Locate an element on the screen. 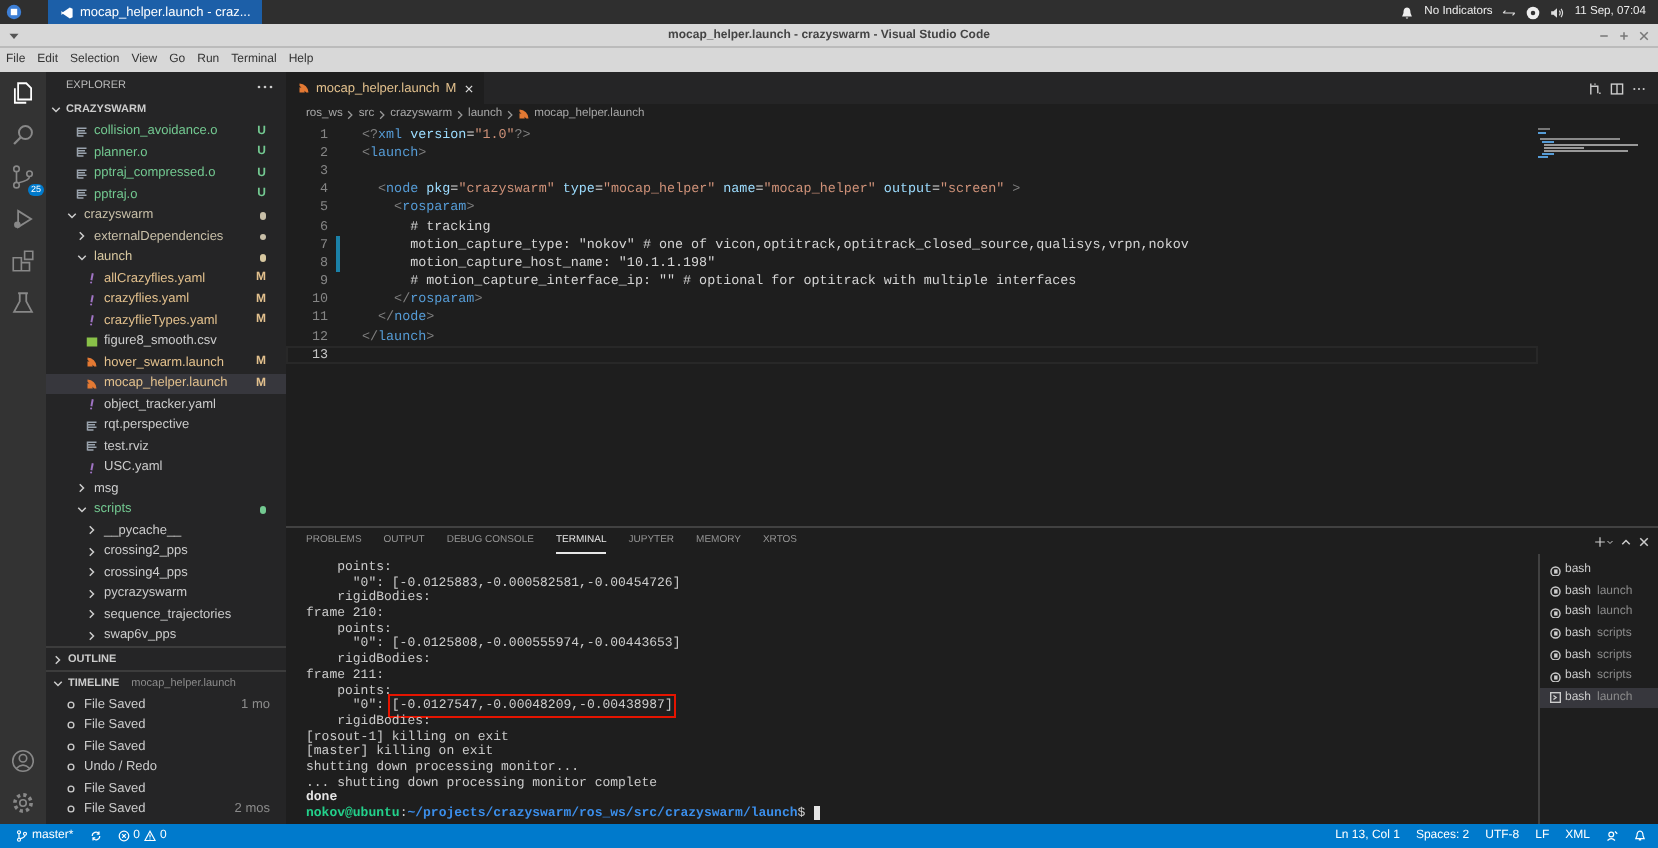  feedback-icon is located at coordinates (1612, 836).